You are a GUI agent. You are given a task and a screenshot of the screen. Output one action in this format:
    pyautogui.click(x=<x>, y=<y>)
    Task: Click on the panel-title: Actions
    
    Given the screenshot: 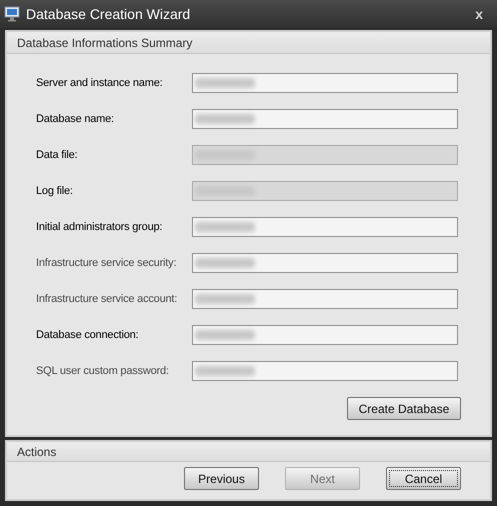 What is the action you would take?
    pyautogui.click(x=36, y=452)
    